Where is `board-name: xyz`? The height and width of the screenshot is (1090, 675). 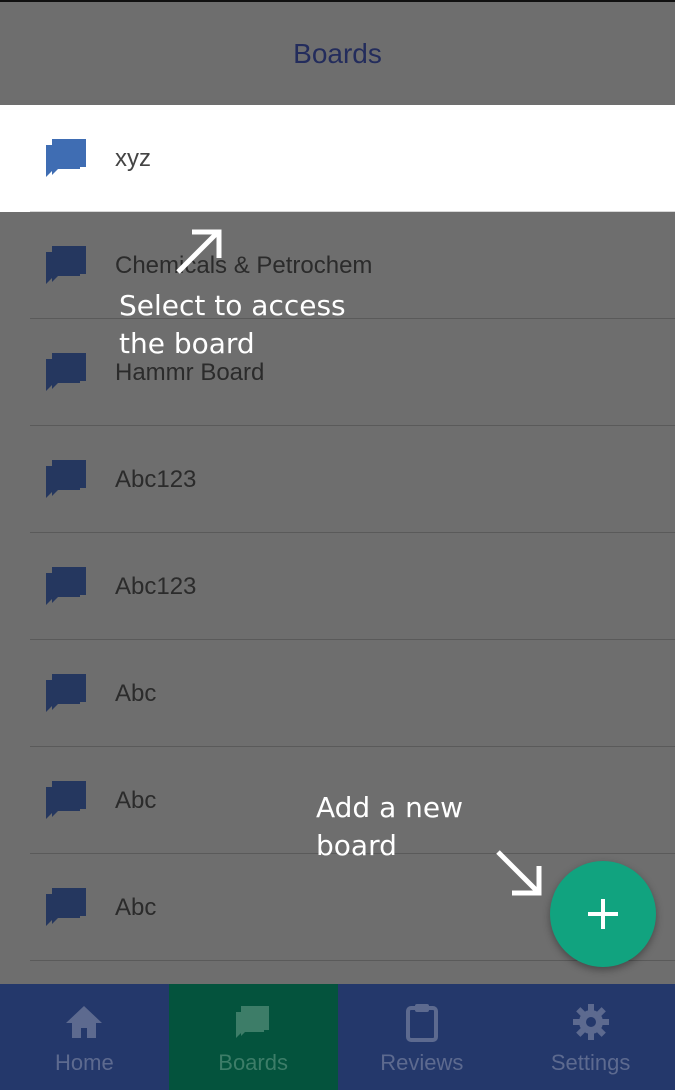 board-name: xyz is located at coordinates (133, 158).